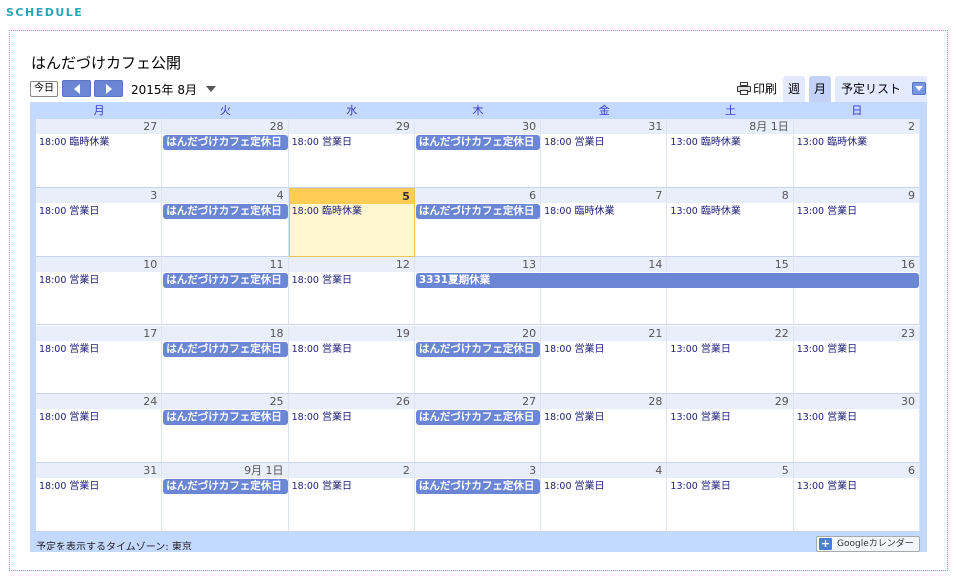  I want to click on day-number: 21, so click(604, 333).